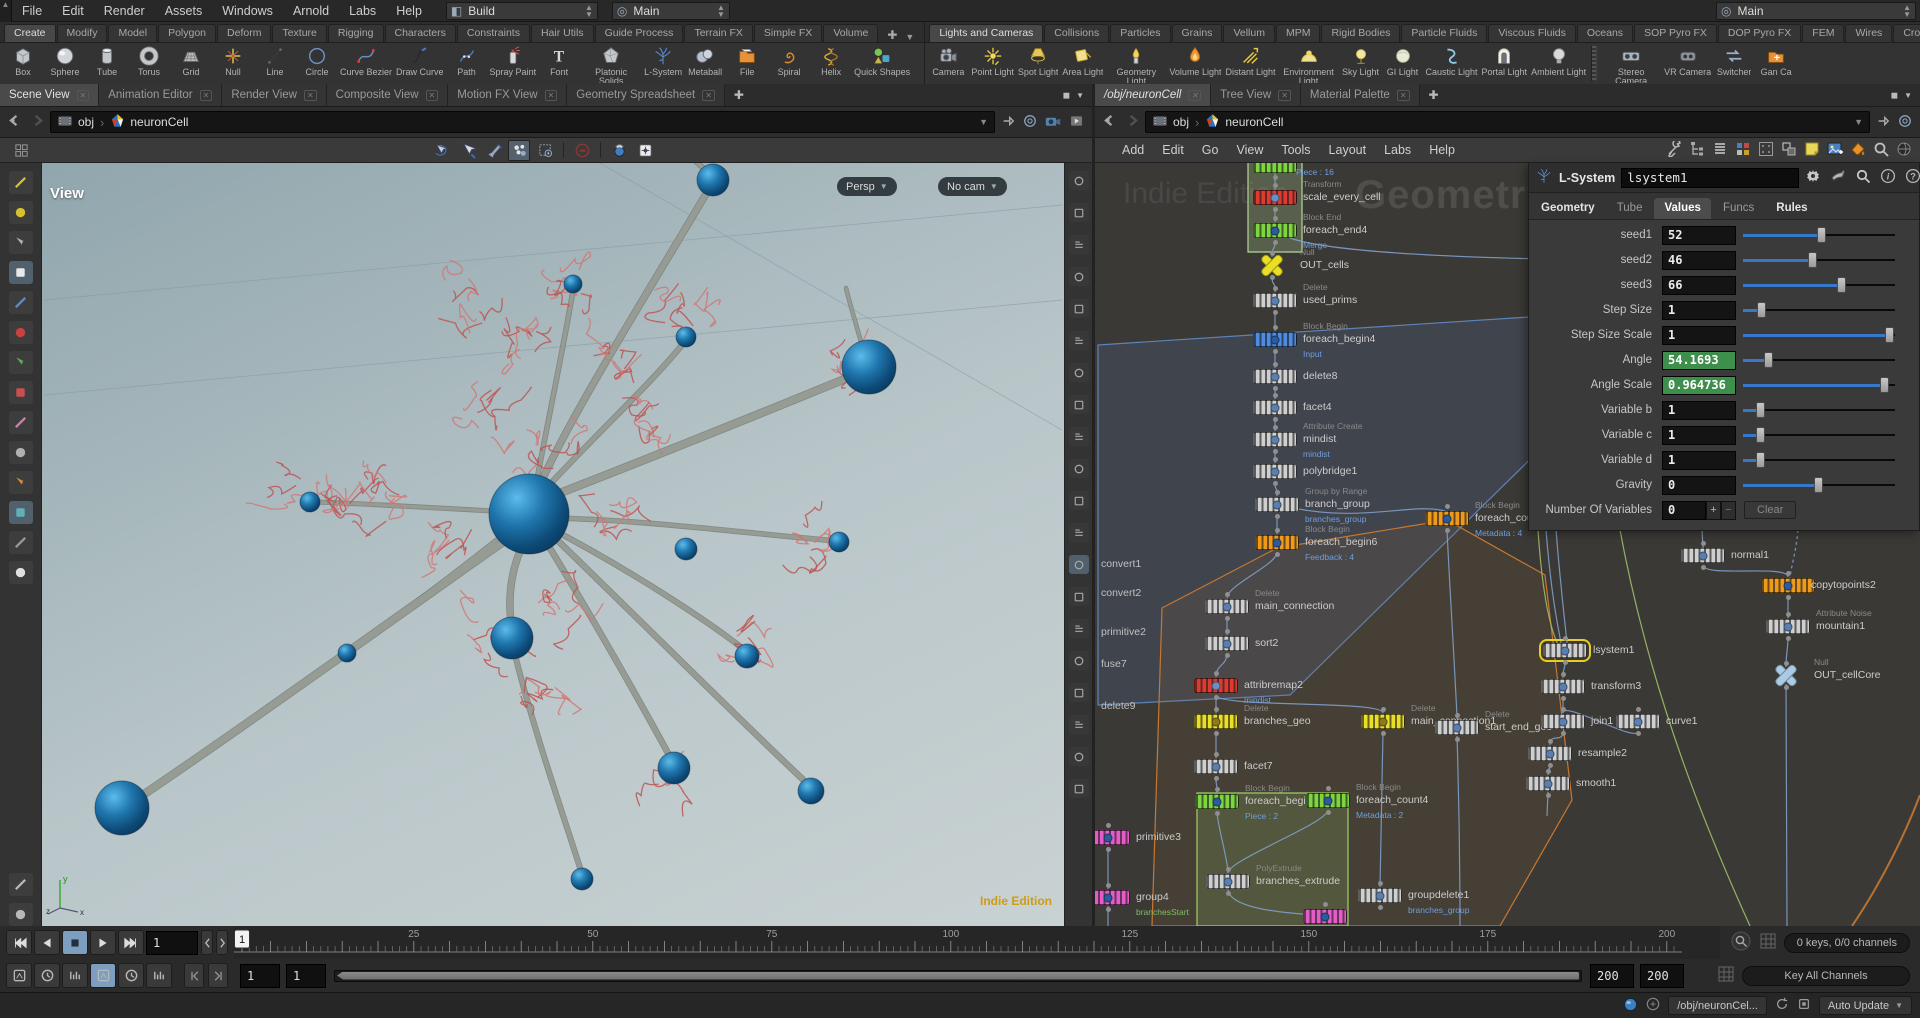 The height and width of the screenshot is (1018, 1920). Describe the element at coordinates (1726, 975) in the screenshot. I see `scoped-channels-icon` at that location.